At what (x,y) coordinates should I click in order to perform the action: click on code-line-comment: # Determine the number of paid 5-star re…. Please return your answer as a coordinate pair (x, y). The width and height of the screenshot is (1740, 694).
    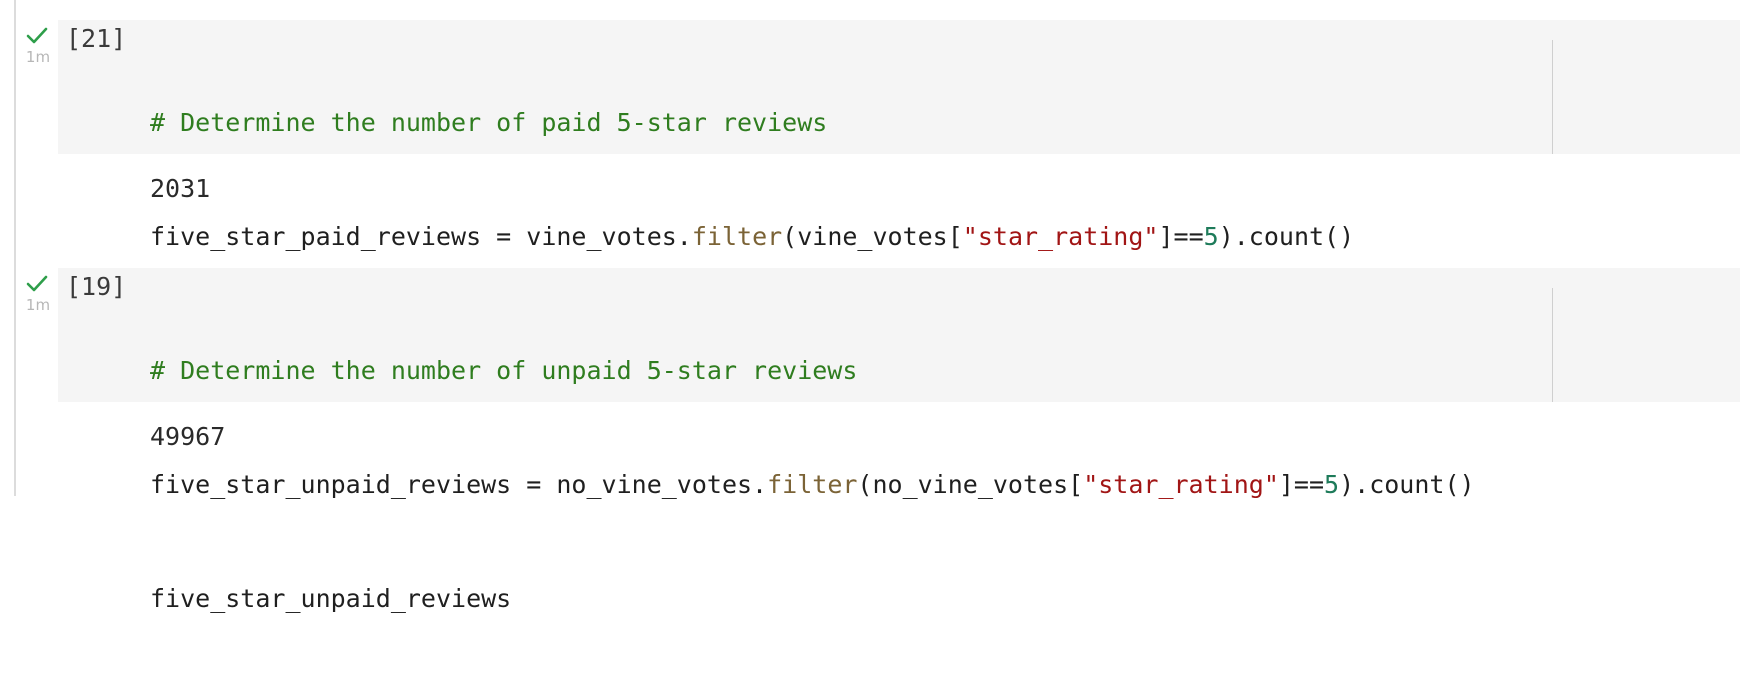
    Looking at the image, I should click on (752, 123).